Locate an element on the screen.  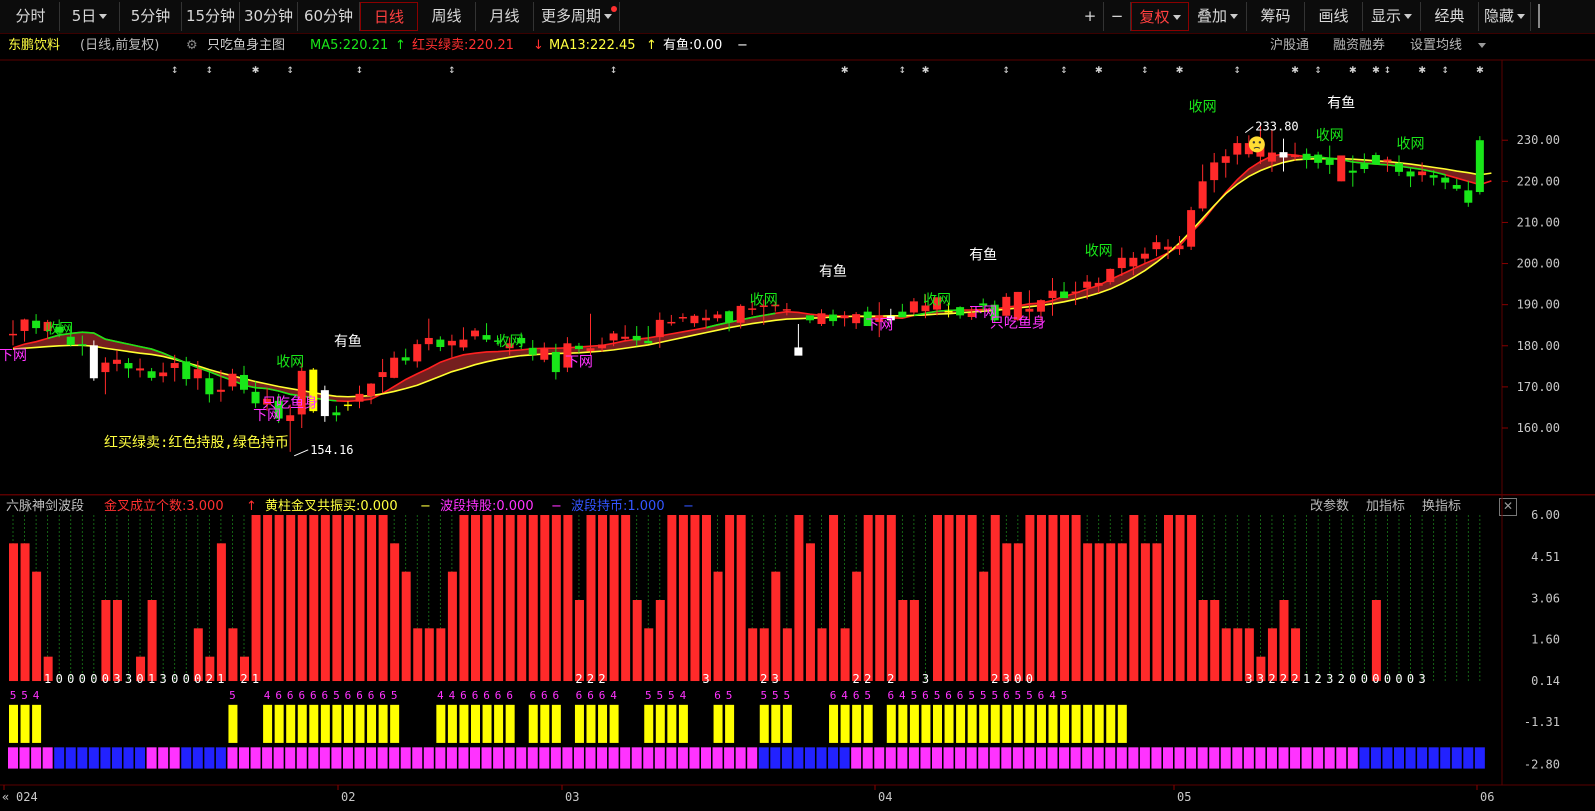
display-button: 显示 is located at coordinates (1392, 16).